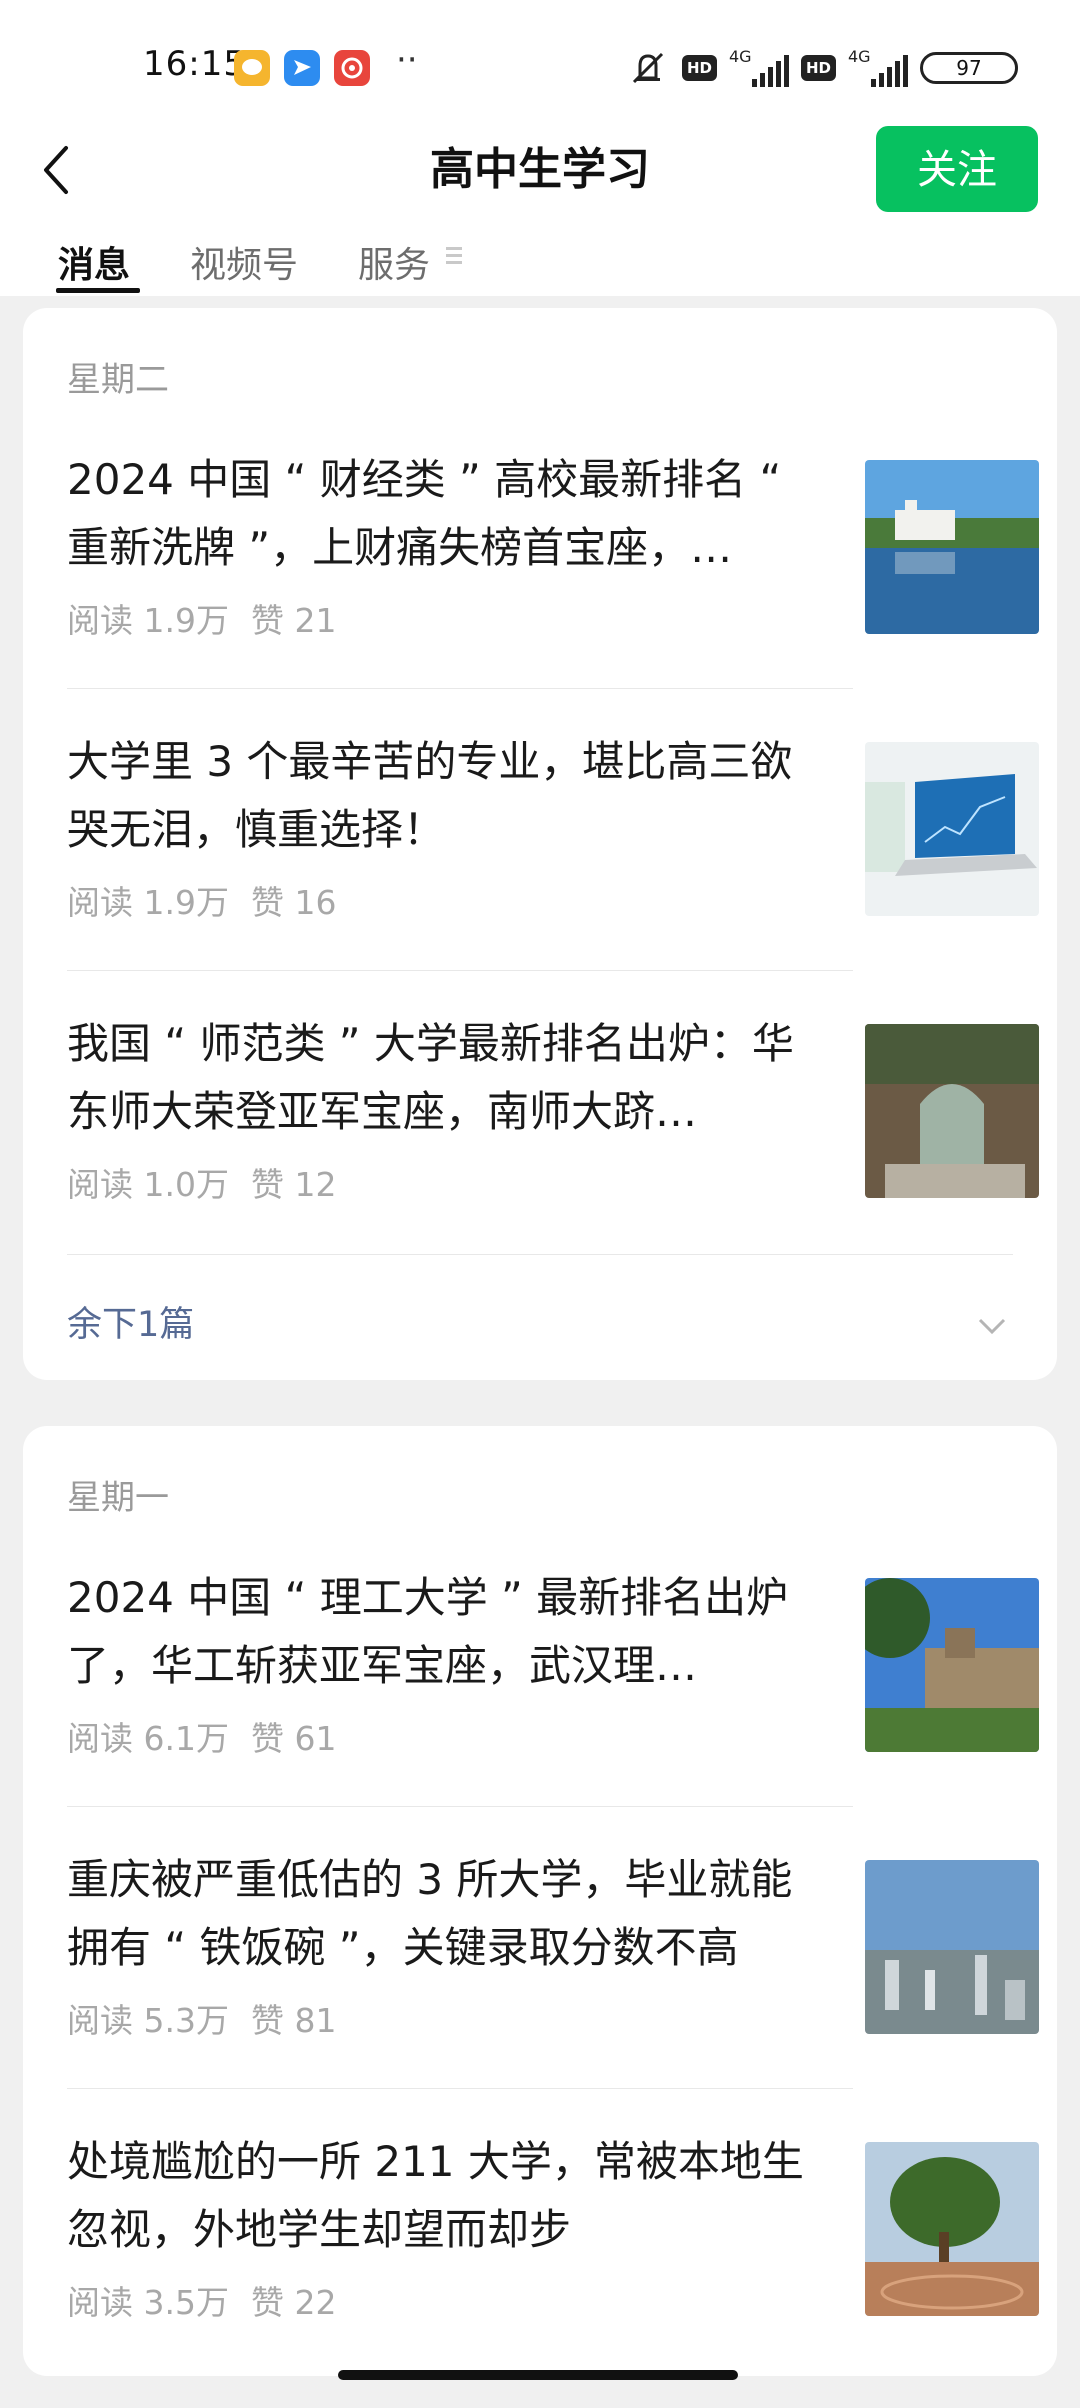 The height and width of the screenshot is (2408, 1080). I want to click on more-notifications-icon: ··, so click(407, 60).